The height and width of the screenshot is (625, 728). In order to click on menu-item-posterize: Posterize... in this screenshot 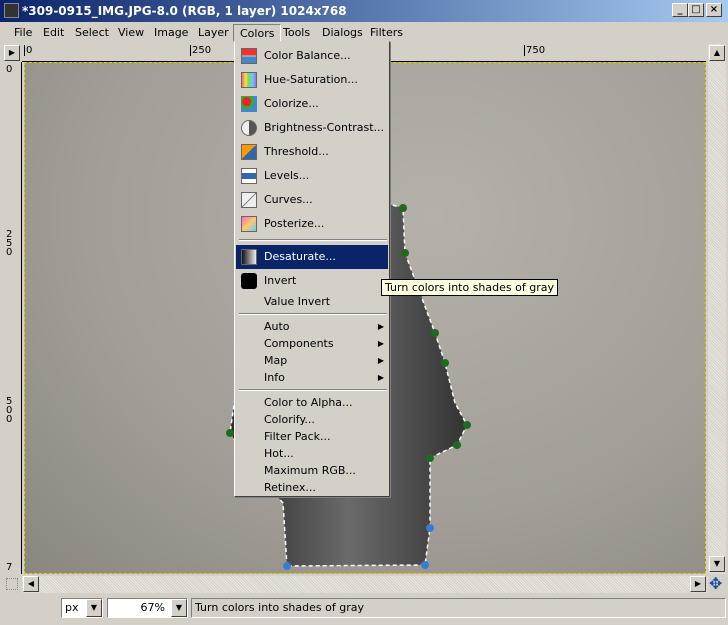, I will do `click(312, 224)`.